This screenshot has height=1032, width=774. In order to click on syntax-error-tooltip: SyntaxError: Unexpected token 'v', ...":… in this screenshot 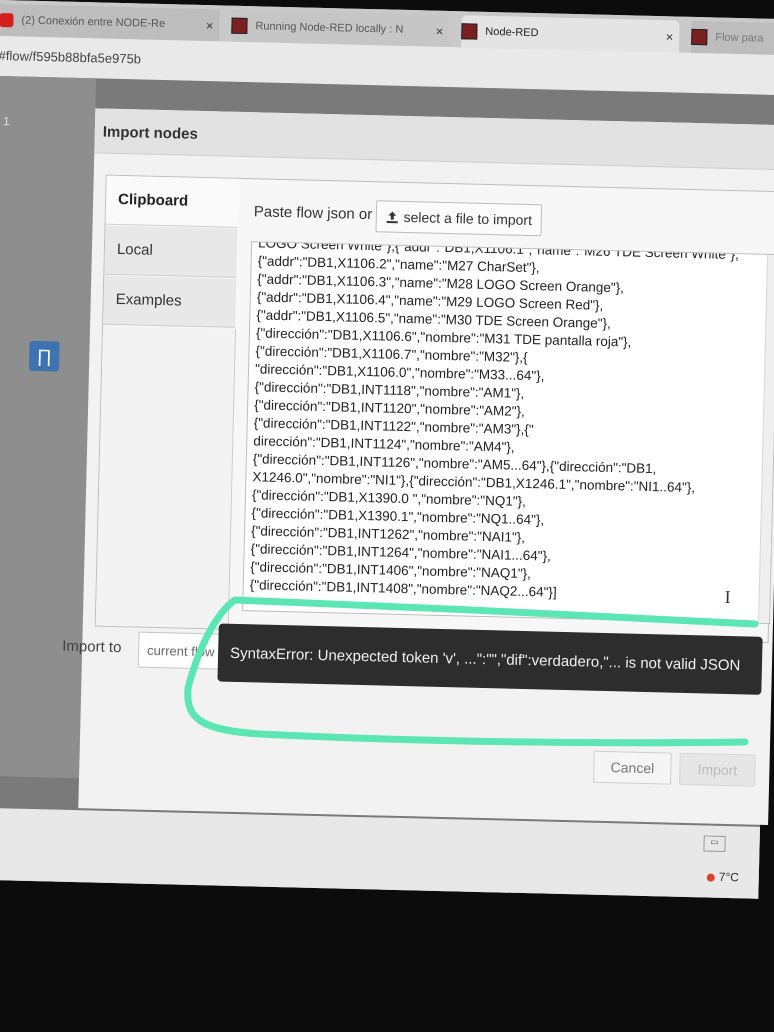, I will do `click(490, 659)`.